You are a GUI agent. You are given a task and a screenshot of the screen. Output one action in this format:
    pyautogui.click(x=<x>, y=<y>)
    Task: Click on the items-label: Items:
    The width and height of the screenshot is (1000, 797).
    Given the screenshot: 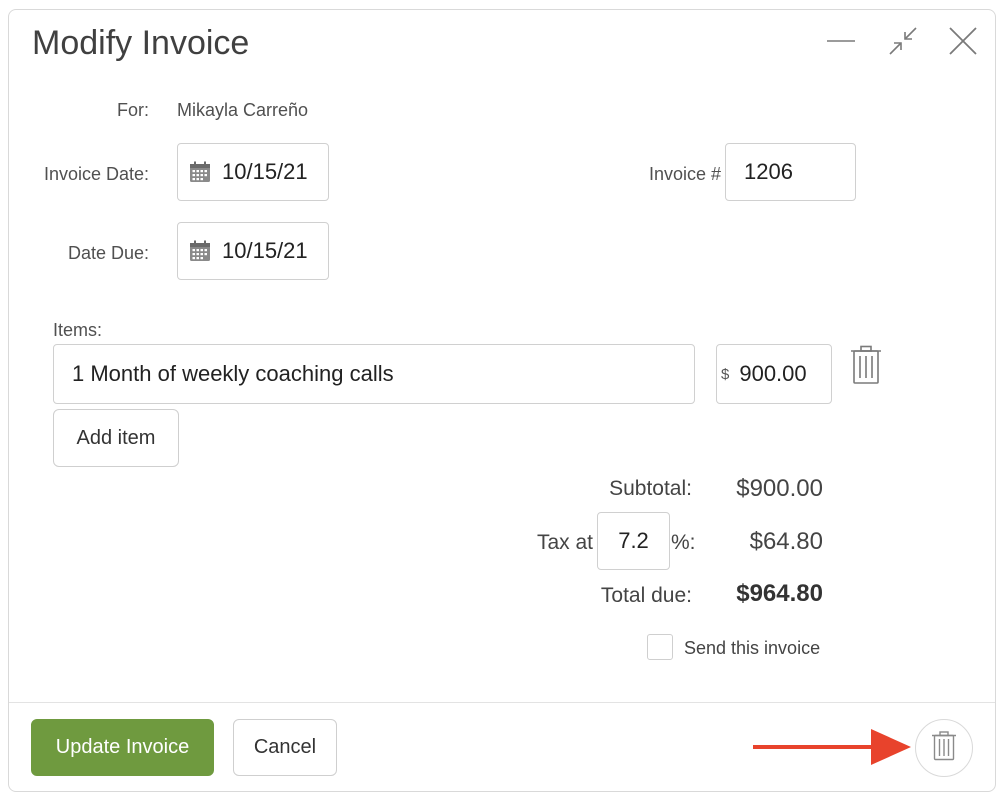 What is the action you would take?
    pyautogui.click(x=78, y=330)
    